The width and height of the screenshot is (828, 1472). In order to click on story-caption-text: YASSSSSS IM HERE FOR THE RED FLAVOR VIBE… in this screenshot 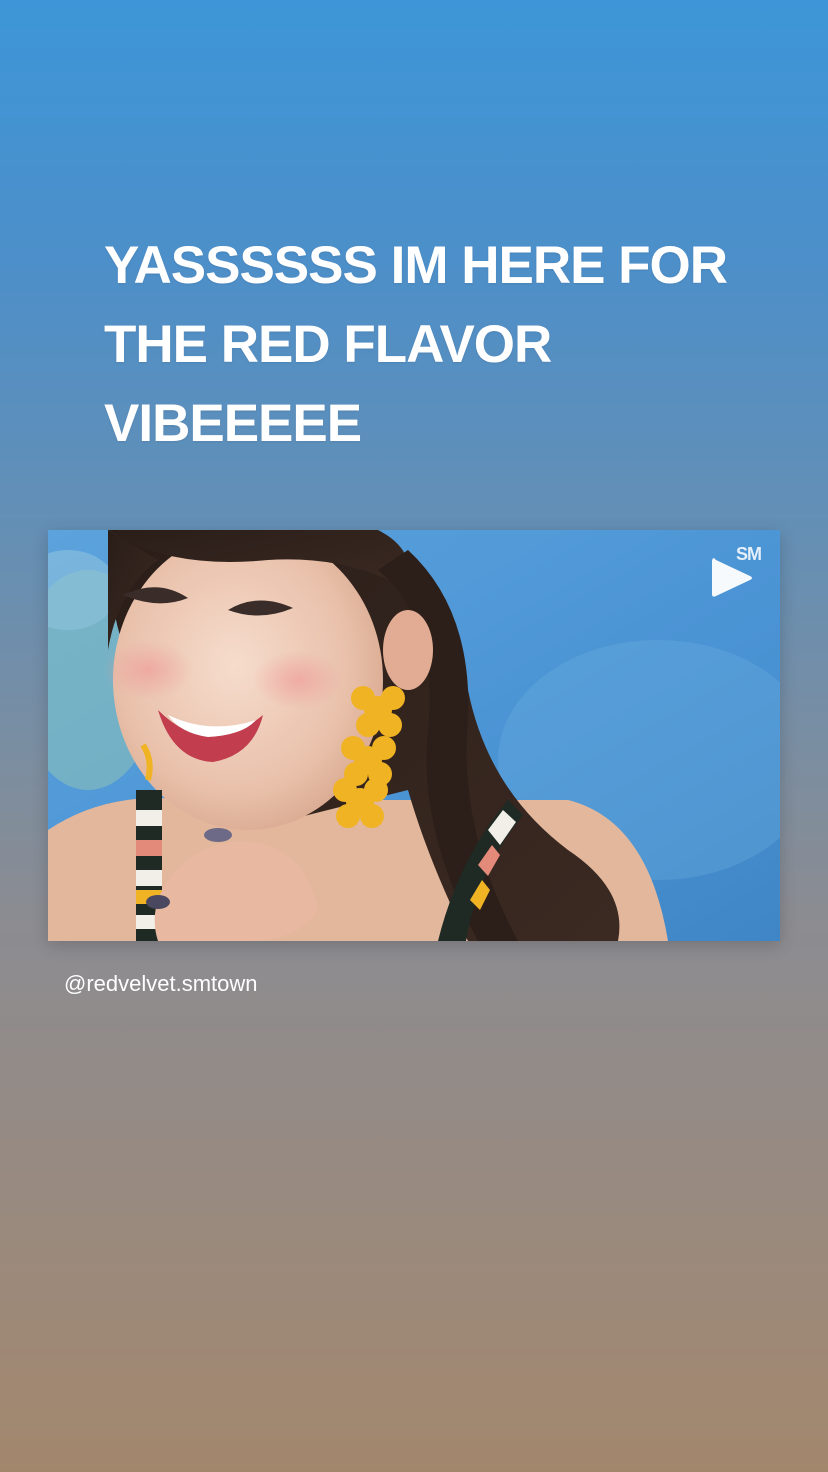, I will do `click(416, 344)`.